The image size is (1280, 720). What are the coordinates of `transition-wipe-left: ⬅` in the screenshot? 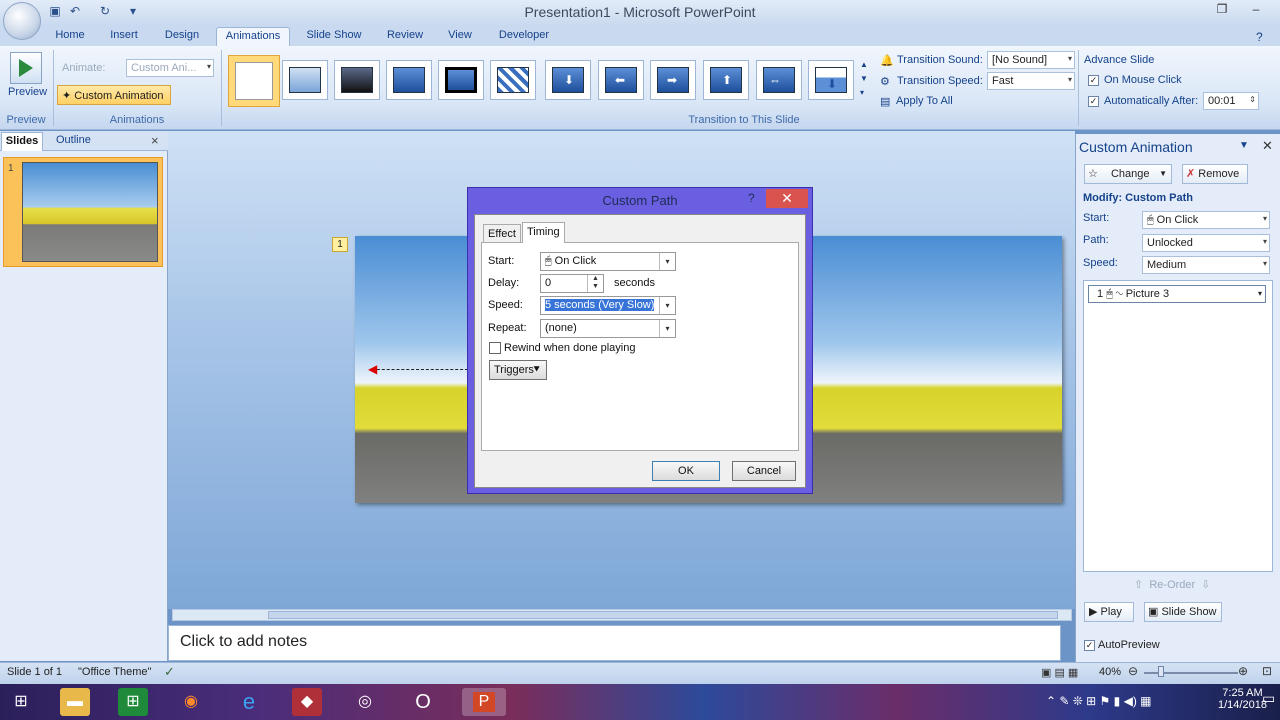 It's located at (621, 80).